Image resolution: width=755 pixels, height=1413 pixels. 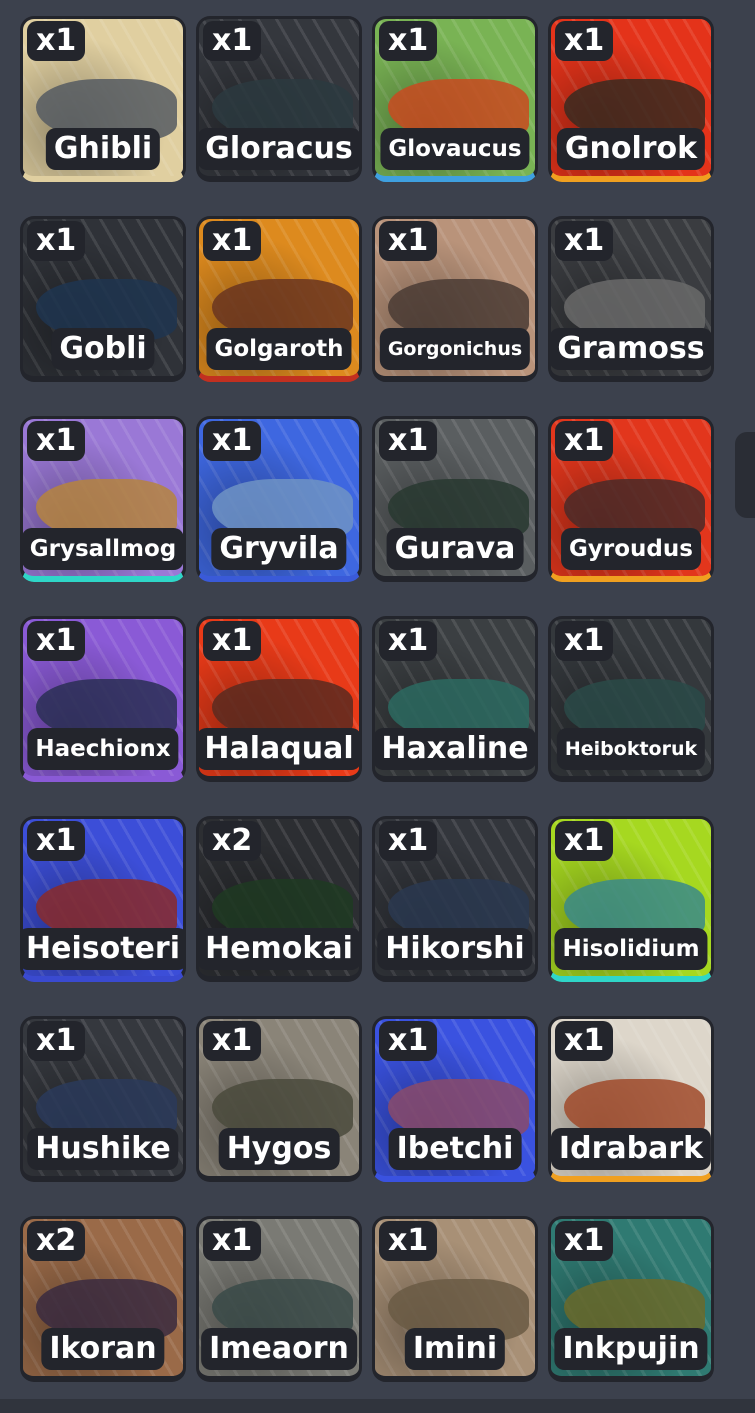 I want to click on item-card-hushike: x1 Hushike, so click(x=103, y=1099).